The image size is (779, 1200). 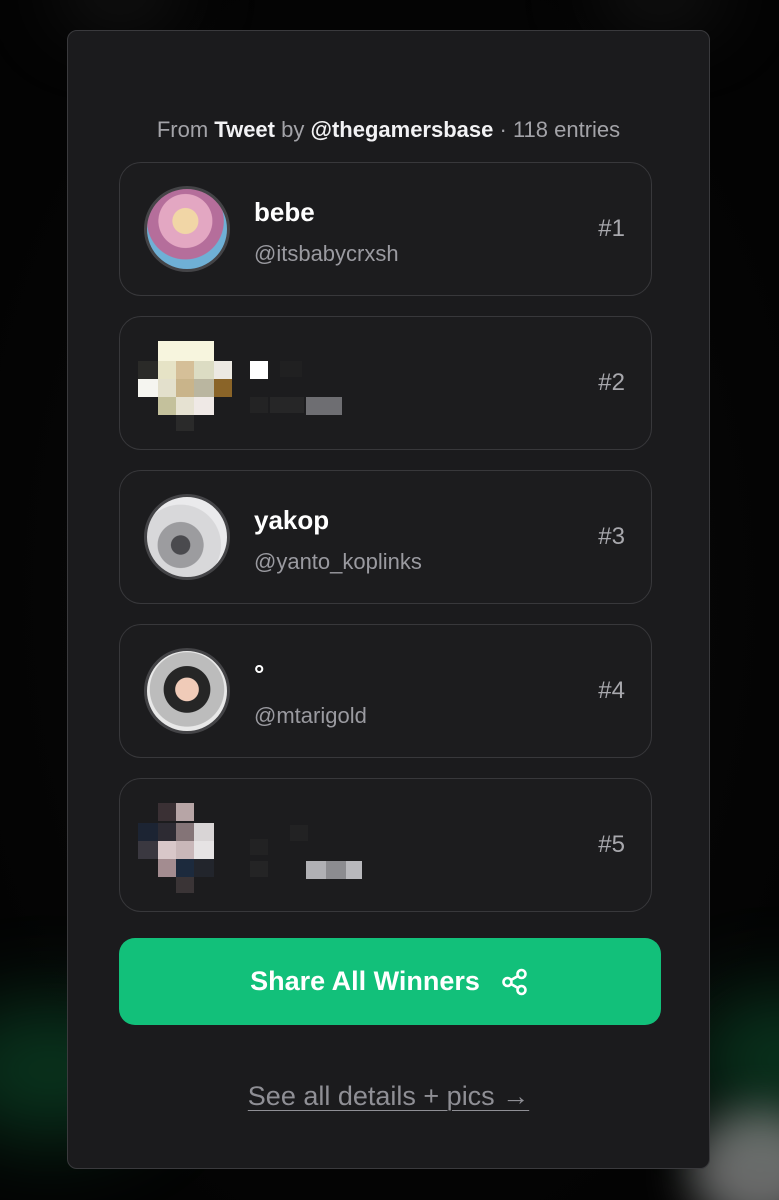 What do you see at coordinates (611, 690) in the screenshot?
I see `winner-rank: #4` at bounding box center [611, 690].